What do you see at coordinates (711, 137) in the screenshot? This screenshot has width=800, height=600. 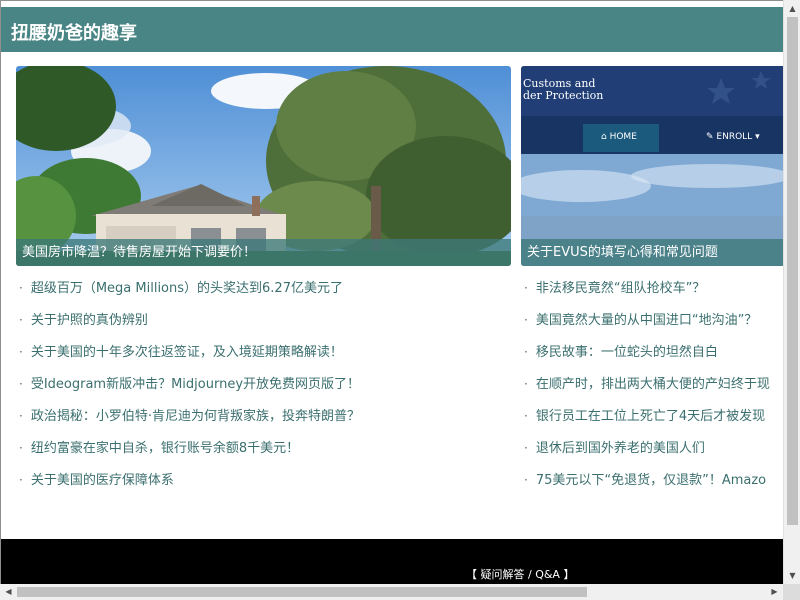 I see `pencil-icon: ✎` at bounding box center [711, 137].